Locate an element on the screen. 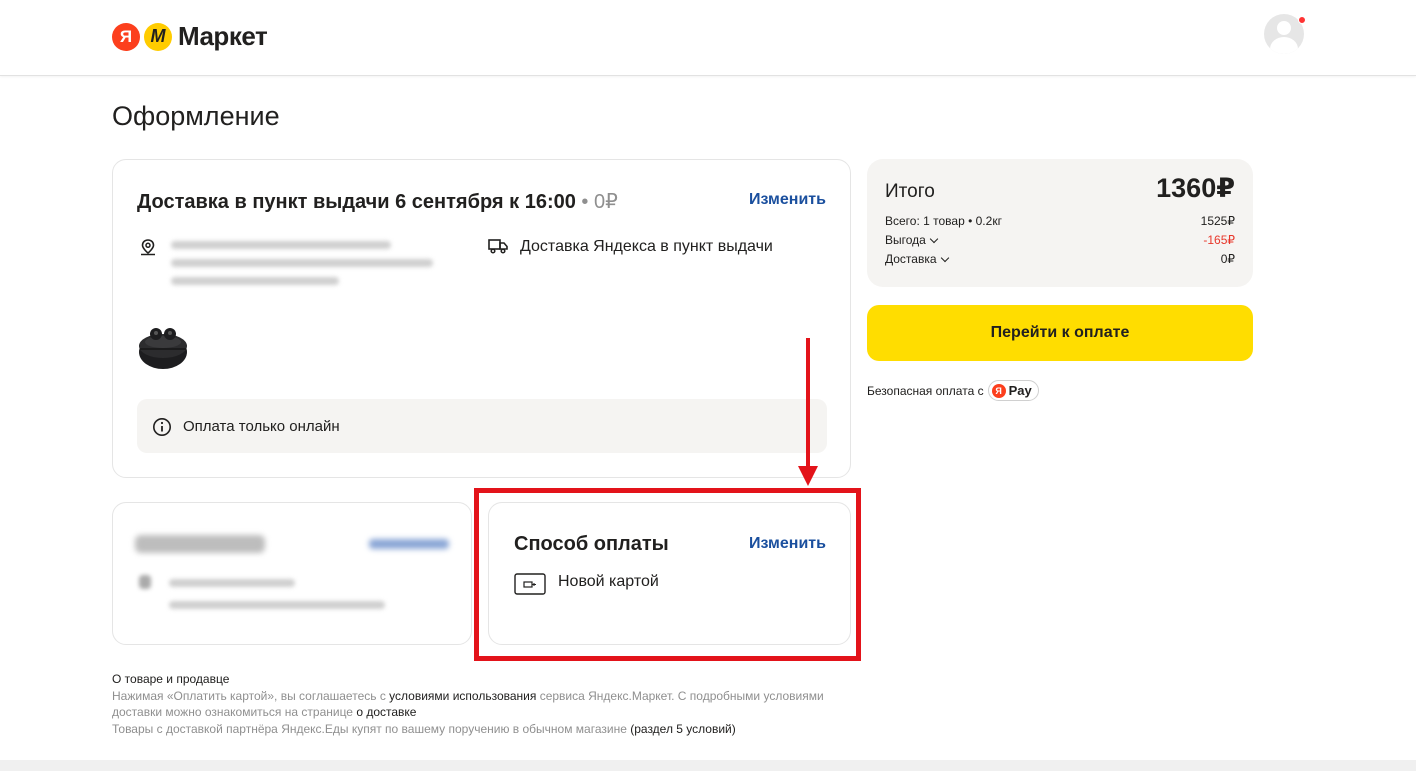  about-delivery-link: о доставке is located at coordinates (386, 712).